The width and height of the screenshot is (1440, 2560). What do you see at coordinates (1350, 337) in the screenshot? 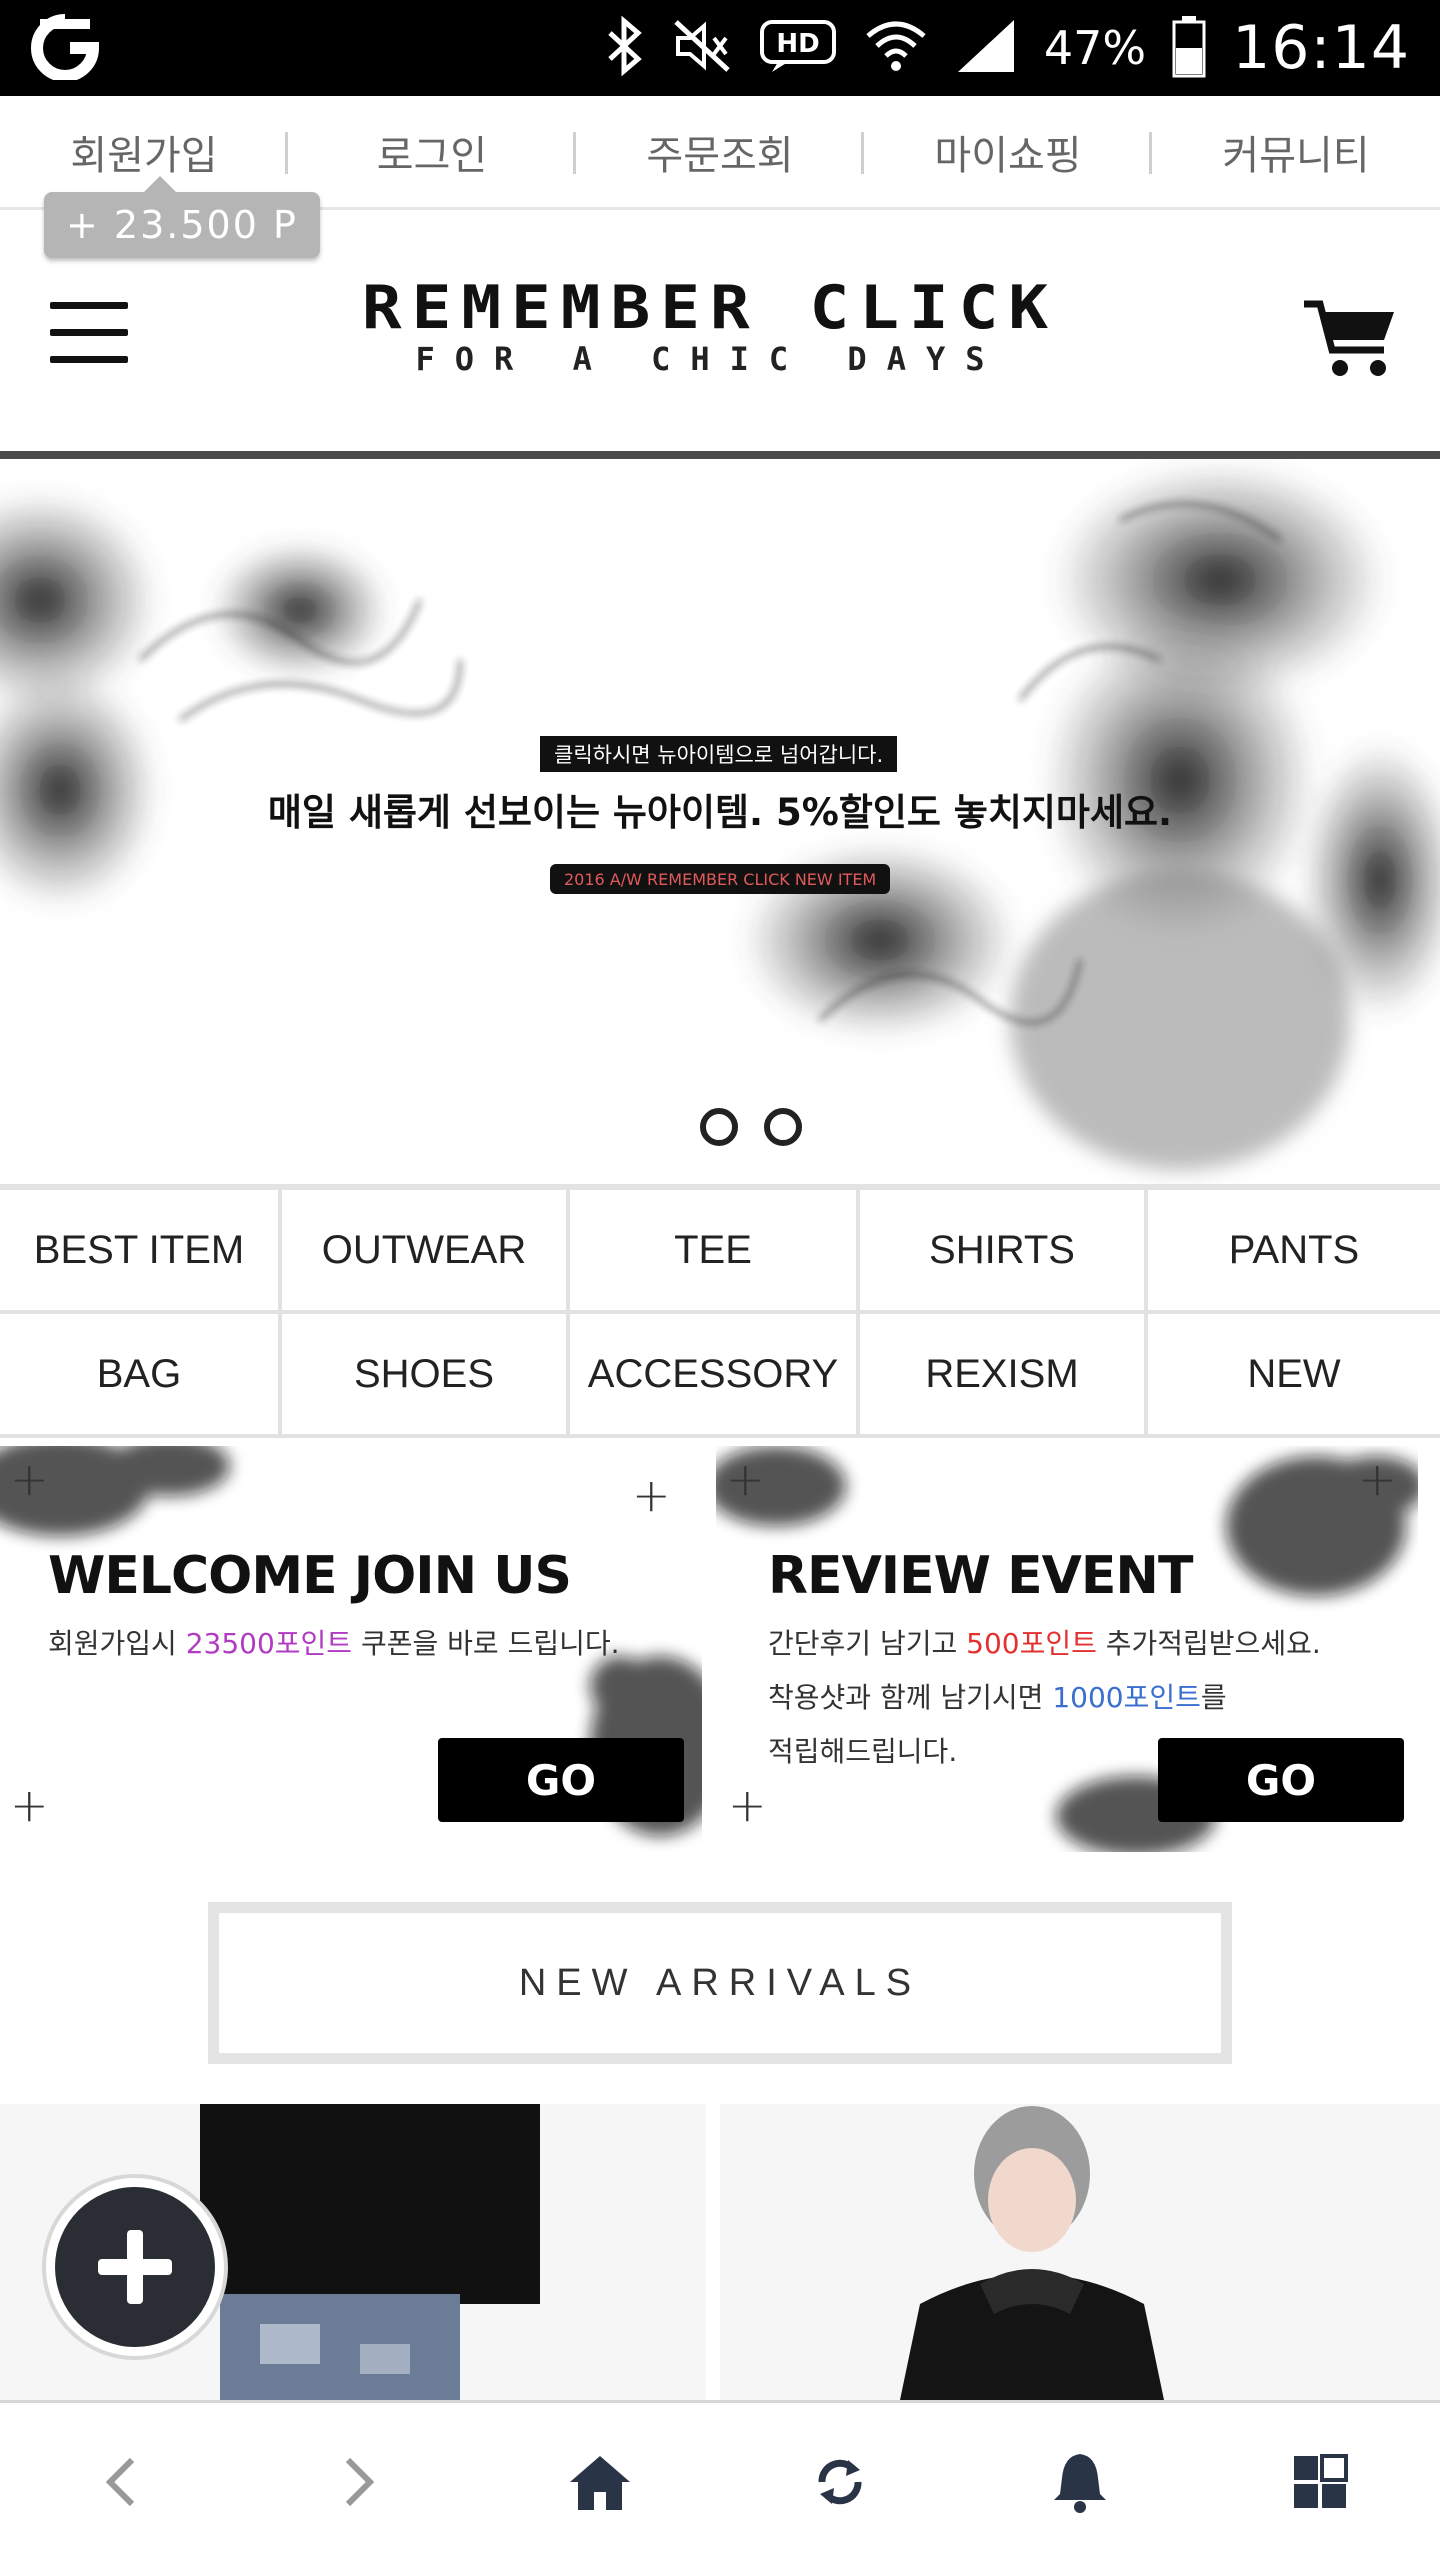
I see `cart-icon` at bounding box center [1350, 337].